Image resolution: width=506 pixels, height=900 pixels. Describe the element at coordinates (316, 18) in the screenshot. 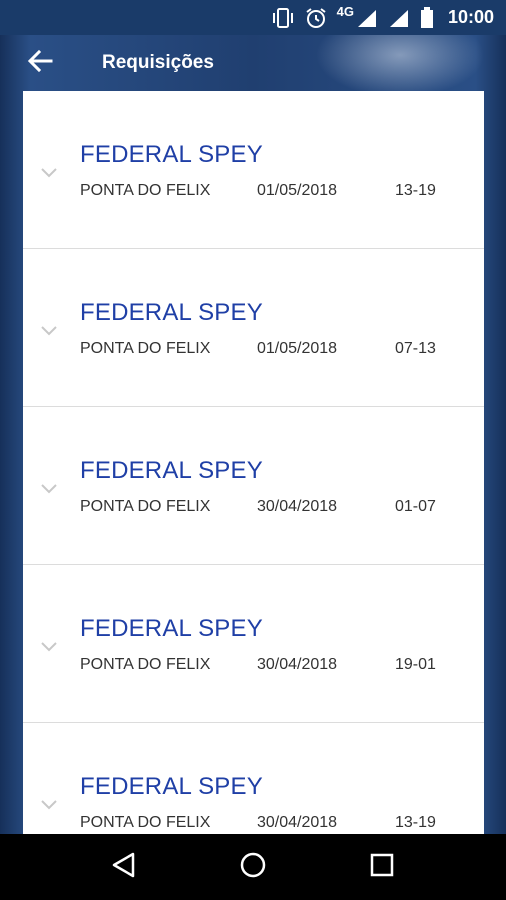

I see `alarm-icon` at that location.